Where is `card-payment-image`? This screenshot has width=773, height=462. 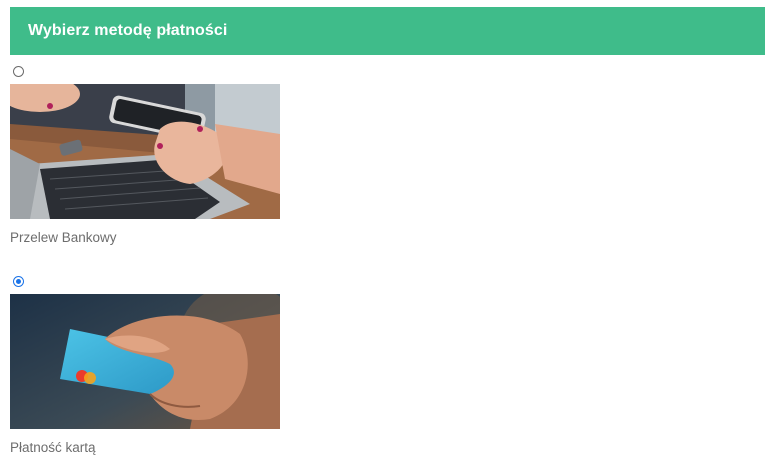 card-payment-image is located at coordinates (145, 361).